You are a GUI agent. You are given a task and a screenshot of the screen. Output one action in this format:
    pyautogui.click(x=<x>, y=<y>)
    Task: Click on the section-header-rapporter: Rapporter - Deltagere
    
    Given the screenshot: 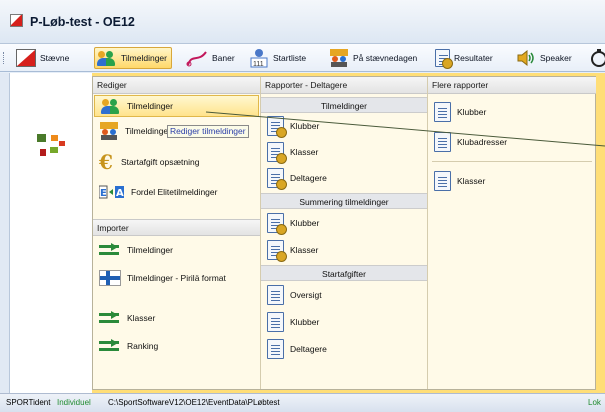 What is the action you would take?
    pyautogui.click(x=344, y=85)
    